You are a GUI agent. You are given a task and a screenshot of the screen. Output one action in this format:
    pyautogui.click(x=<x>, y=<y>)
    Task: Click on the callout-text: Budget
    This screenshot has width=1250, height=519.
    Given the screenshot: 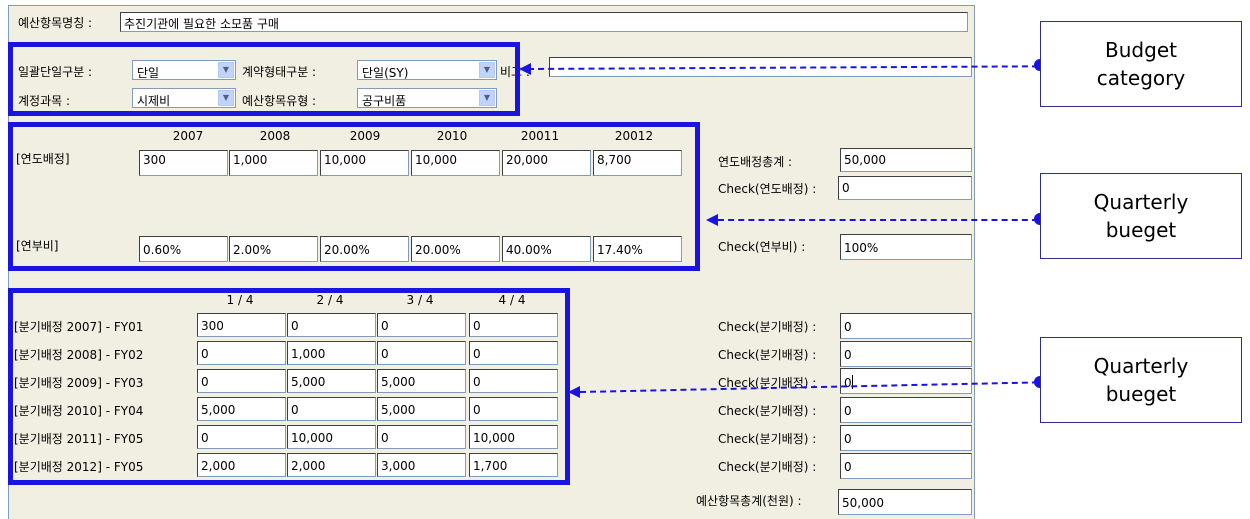 What is the action you would take?
    pyautogui.click(x=1141, y=50)
    